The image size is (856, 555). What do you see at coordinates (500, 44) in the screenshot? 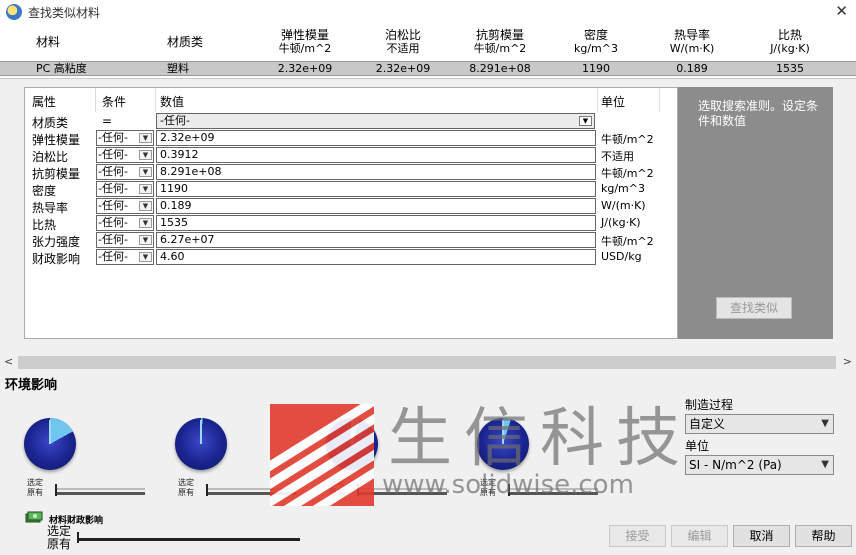
I see `results-header-cell: 抗剪模量 牛顿/m^2` at bounding box center [500, 44].